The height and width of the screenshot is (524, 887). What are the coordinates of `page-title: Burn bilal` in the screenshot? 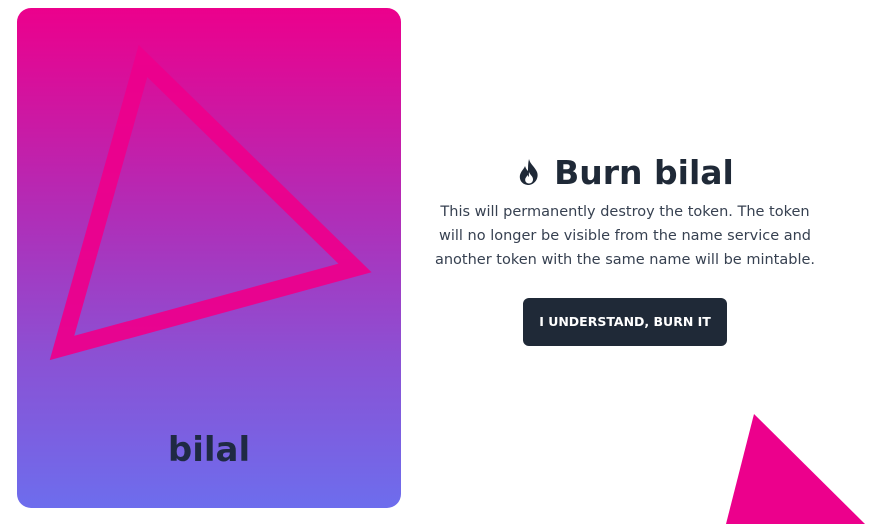 It's located at (644, 172).